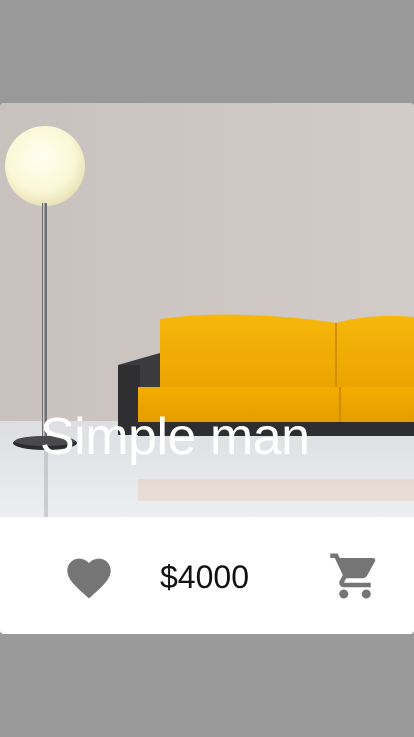 The height and width of the screenshot is (737, 414). What do you see at coordinates (175, 437) in the screenshot?
I see `product-title: Simple man` at bounding box center [175, 437].